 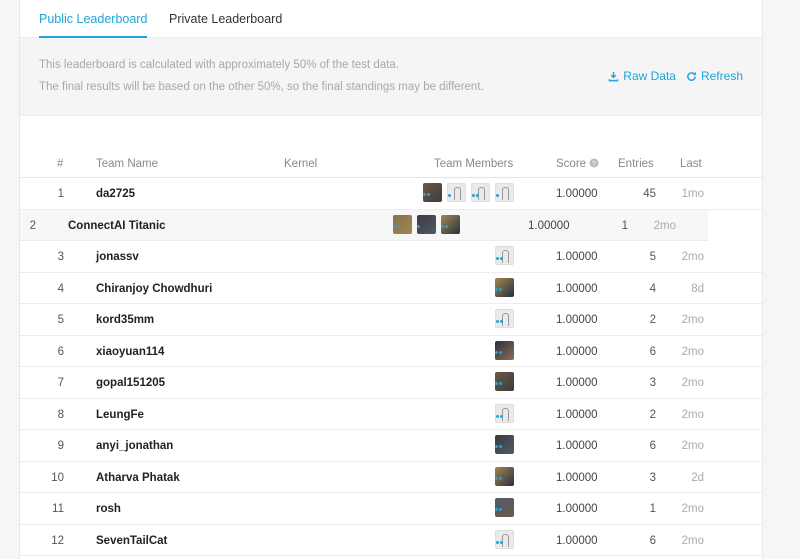 I want to click on table-row: 11 rosh 1.00000 1 2mo, so click(x=391, y=509).